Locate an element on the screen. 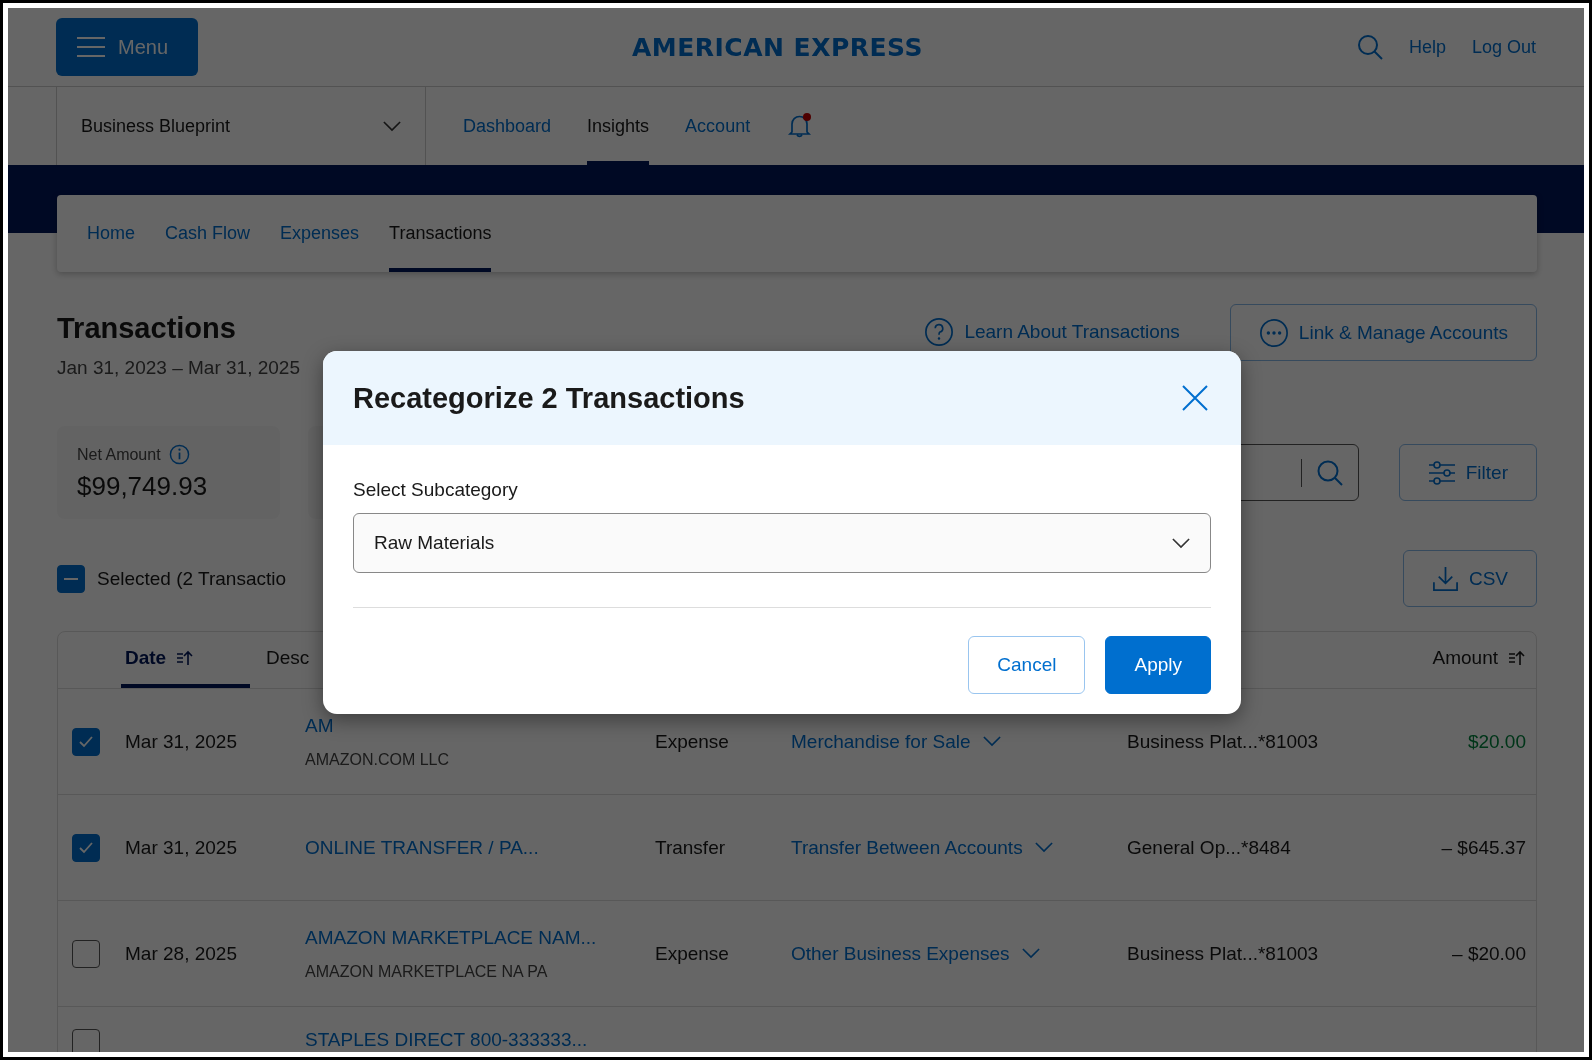  info-icon is located at coordinates (179, 454).